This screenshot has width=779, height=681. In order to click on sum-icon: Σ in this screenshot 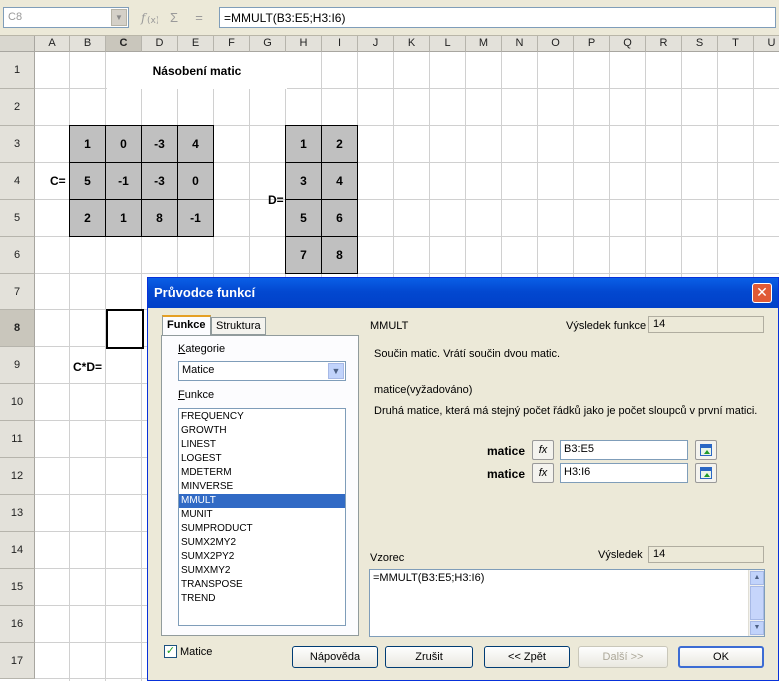, I will do `click(174, 18)`.